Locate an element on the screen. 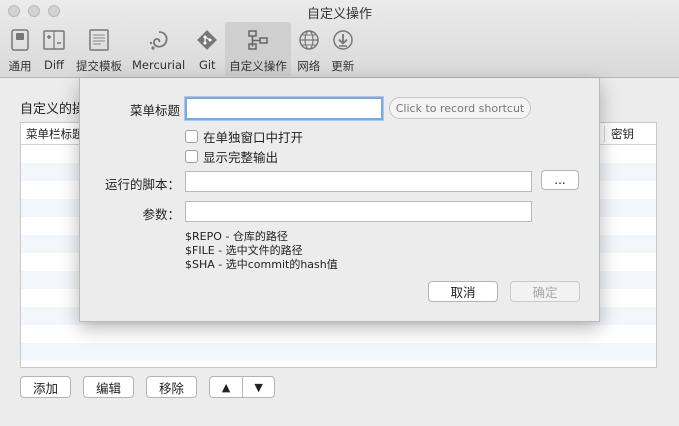 The height and width of the screenshot is (426, 679). tab-git: Git is located at coordinates (207, 49).